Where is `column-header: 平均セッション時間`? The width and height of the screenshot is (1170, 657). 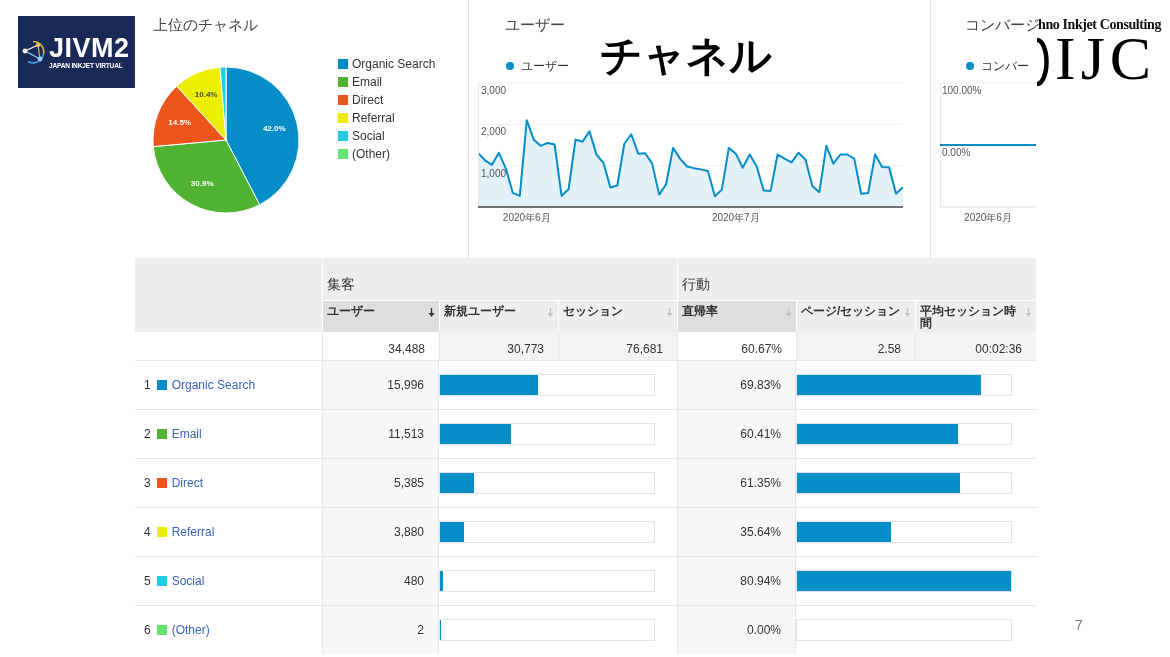
column-header: 平均セッション時間 is located at coordinates (975, 316).